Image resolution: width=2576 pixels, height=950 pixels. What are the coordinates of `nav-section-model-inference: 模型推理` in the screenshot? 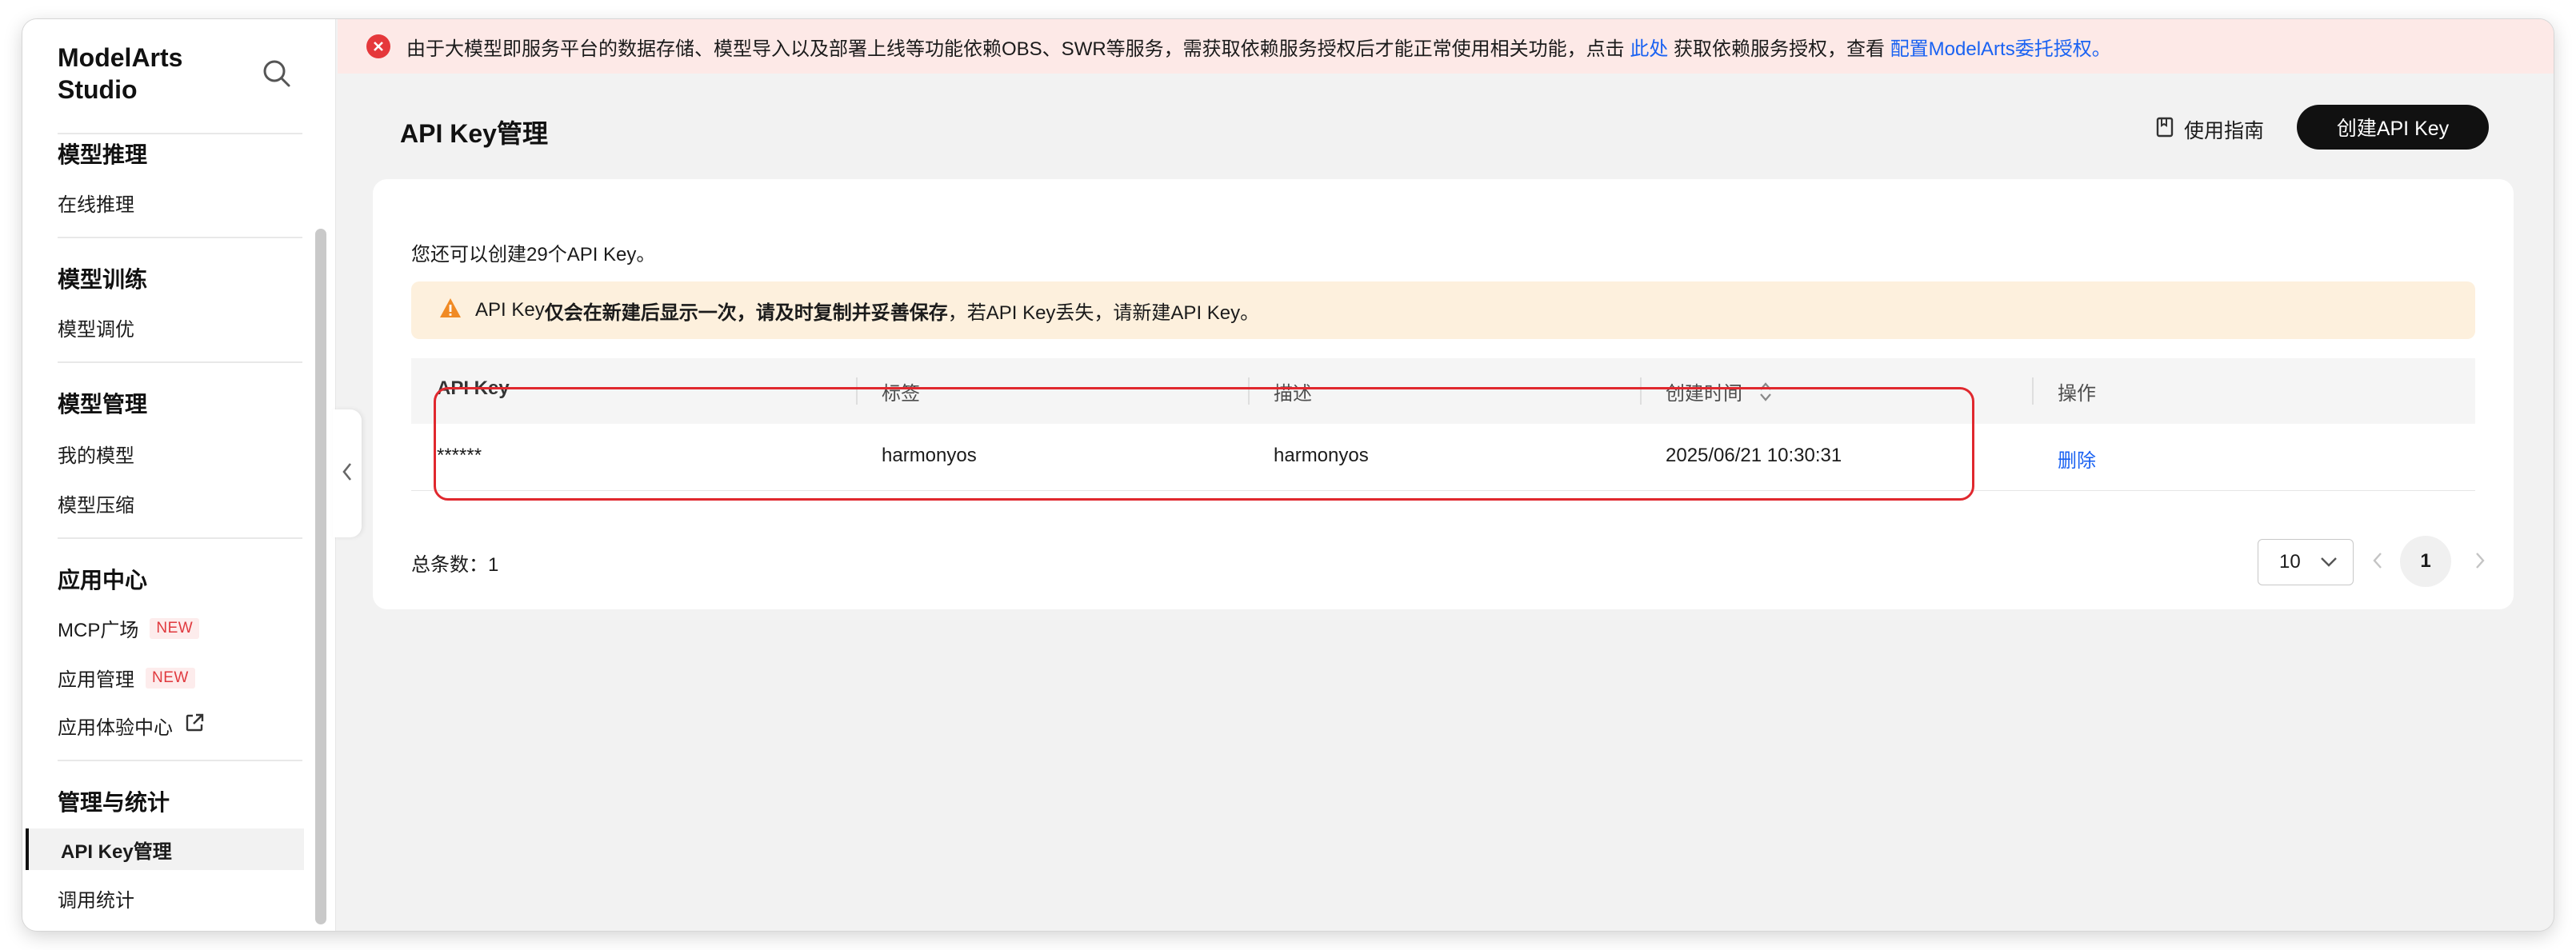 It's located at (103, 154).